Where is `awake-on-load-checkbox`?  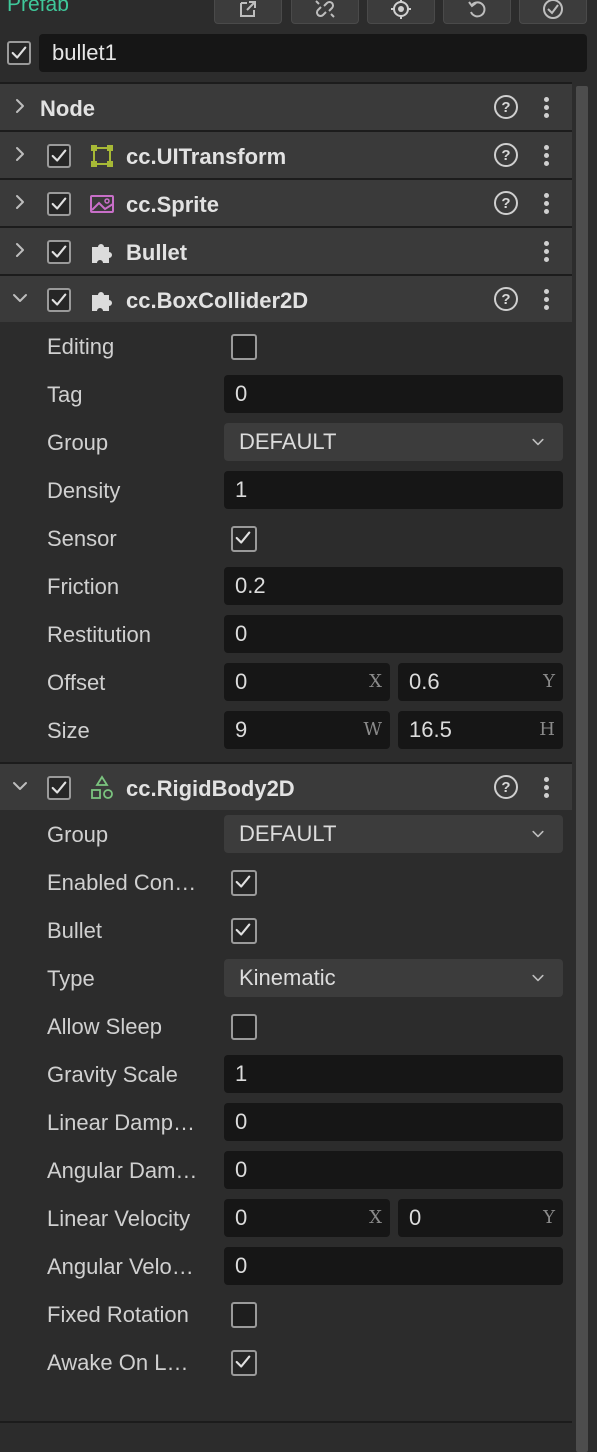 awake-on-load-checkbox is located at coordinates (244, 1363).